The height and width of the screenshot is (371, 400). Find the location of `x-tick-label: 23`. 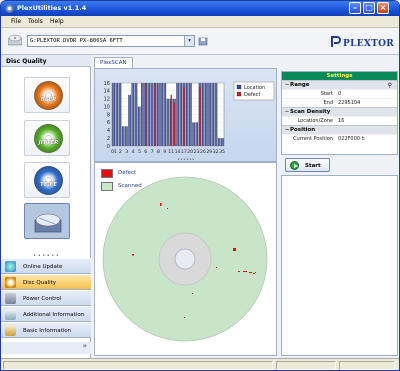

x-tick-label: 23 is located at coordinates (197, 152).